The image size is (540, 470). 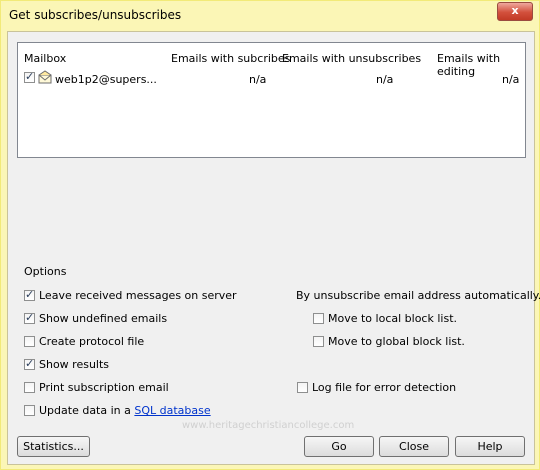 I want to click on move-global-label: Move to global block list., so click(x=396, y=341).